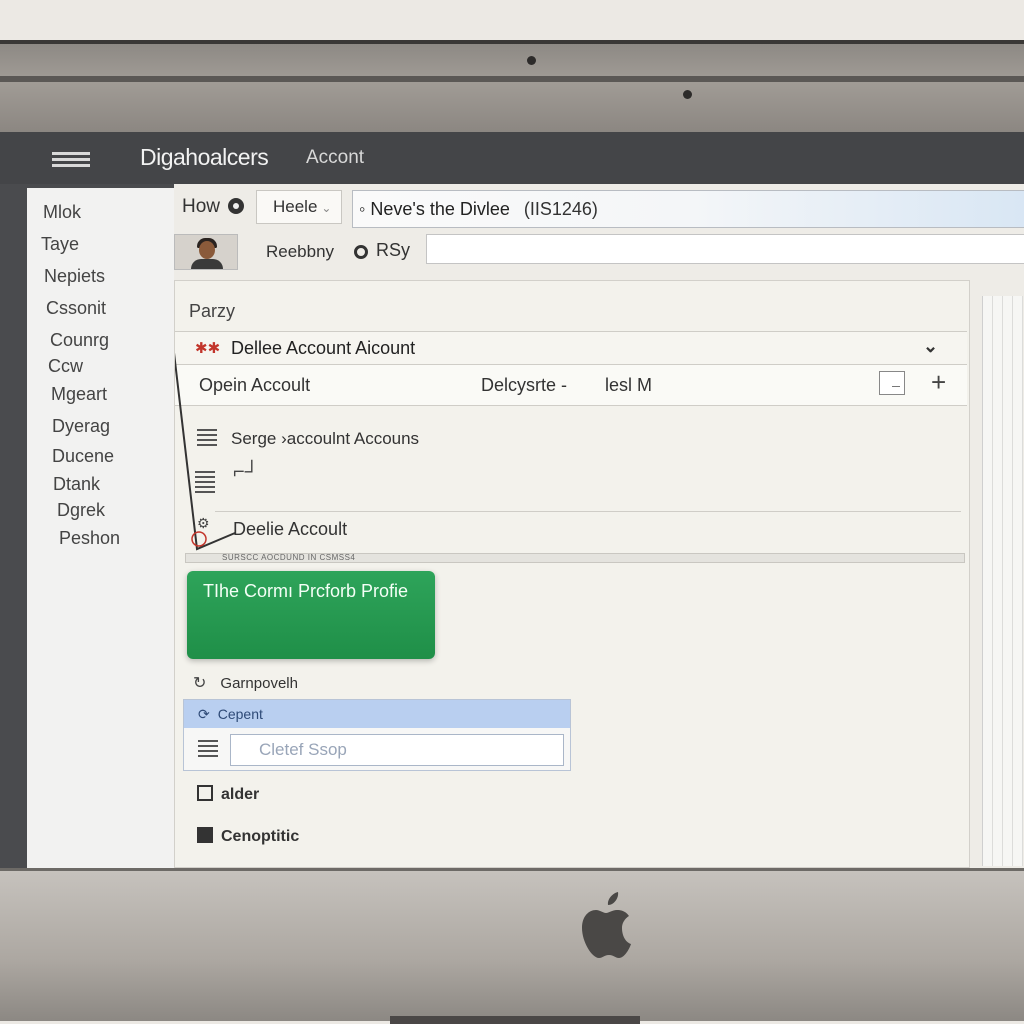  Describe the element at coordinates (365, 209) in the screenshot. I see `radio-icon: ◦` at that location.